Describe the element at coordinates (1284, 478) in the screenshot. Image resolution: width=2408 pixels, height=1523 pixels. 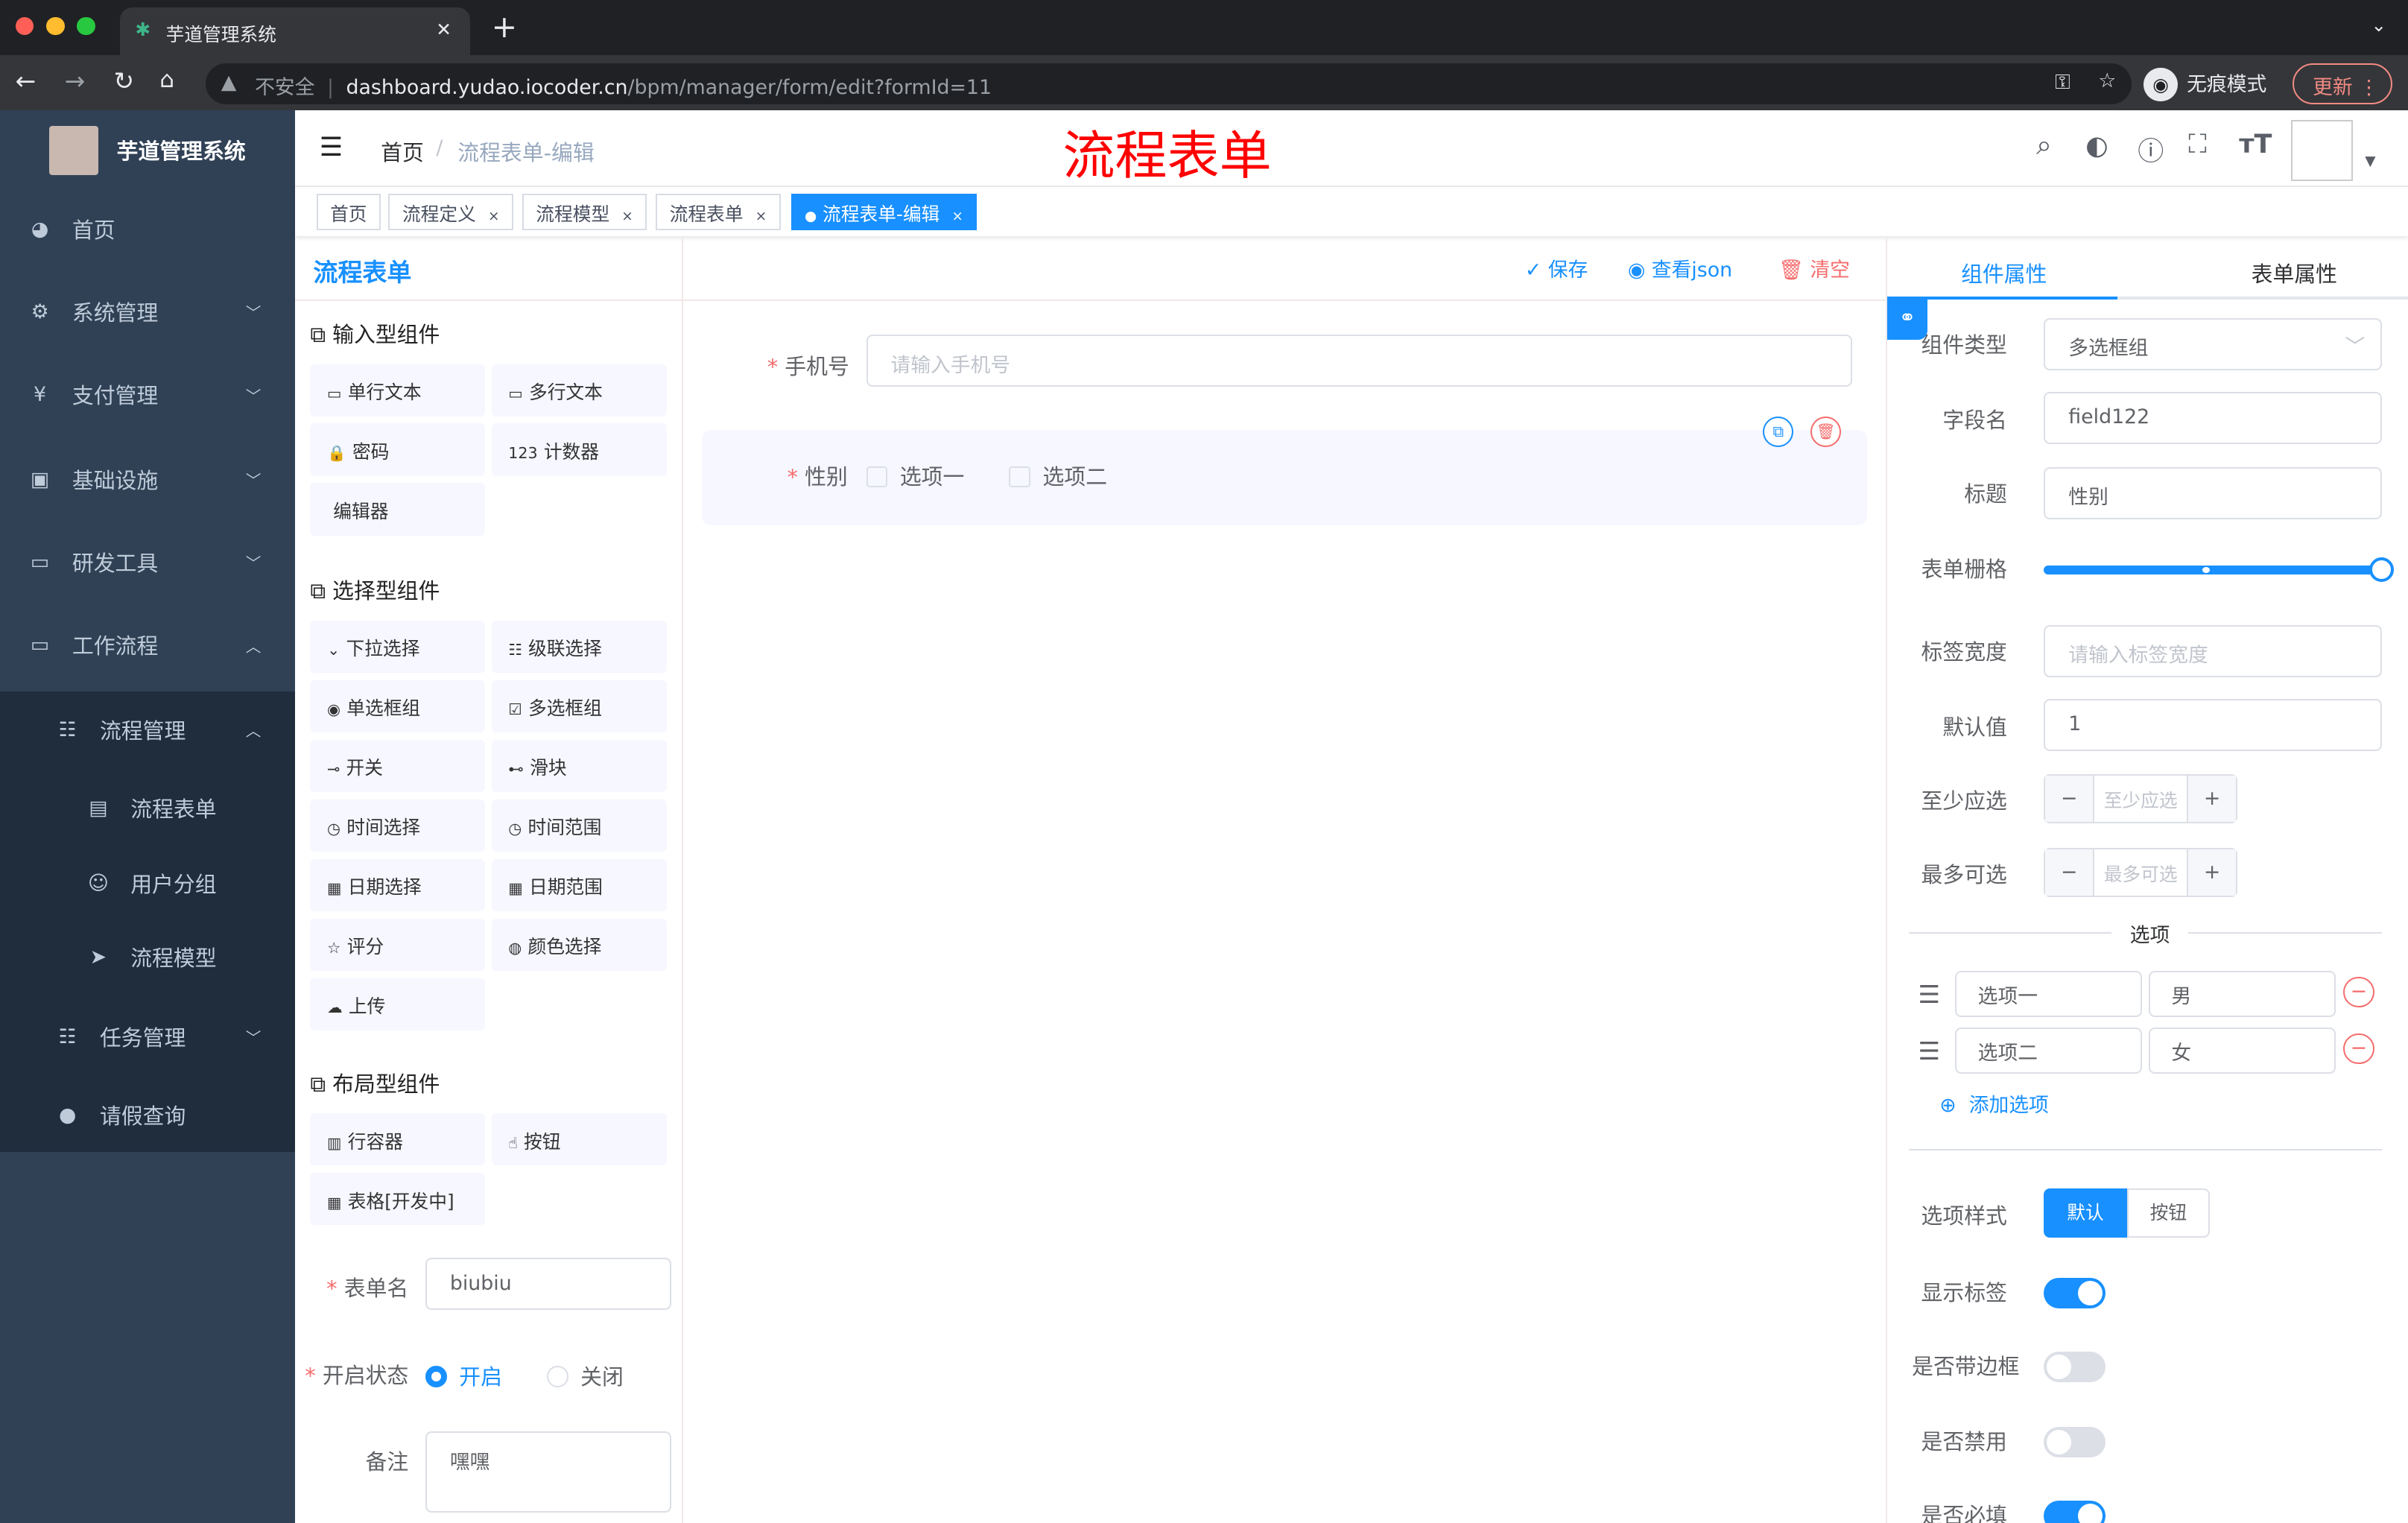
I see `active-field-gender: 性别 选项一 选项二` at that location.